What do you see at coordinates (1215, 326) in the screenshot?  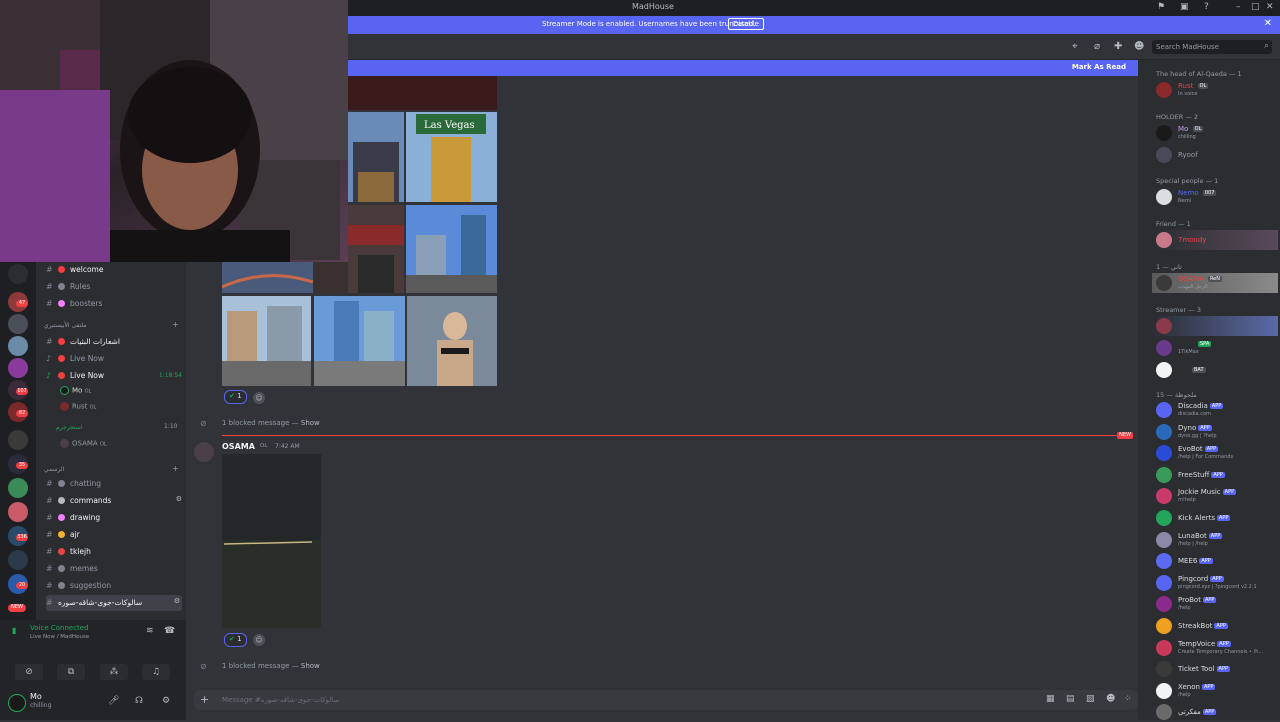 I see `member-item` at bounding box center [1215, 326].